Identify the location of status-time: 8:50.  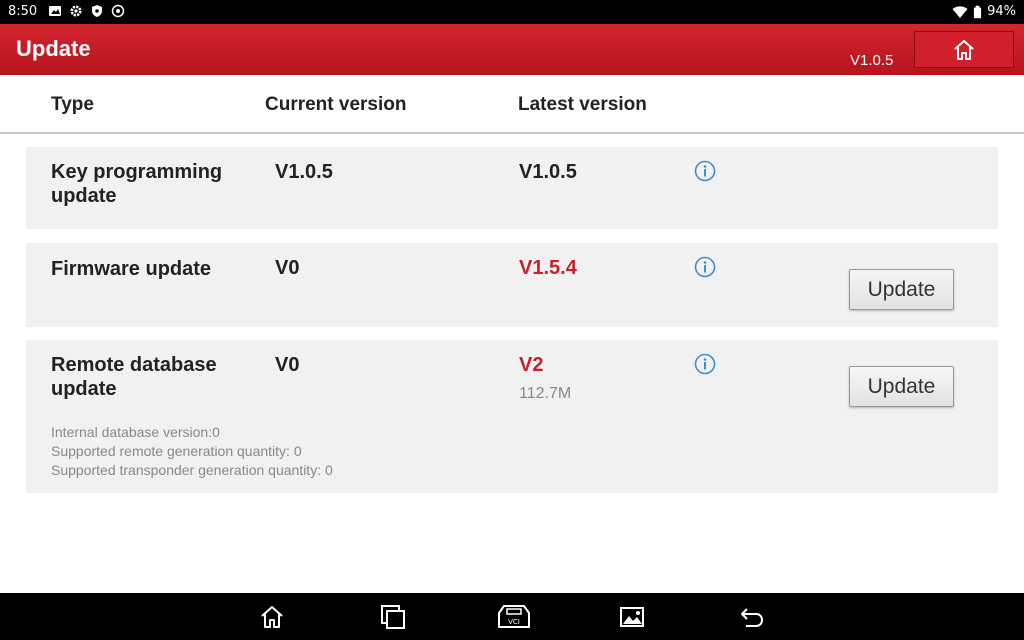
(23, 11).